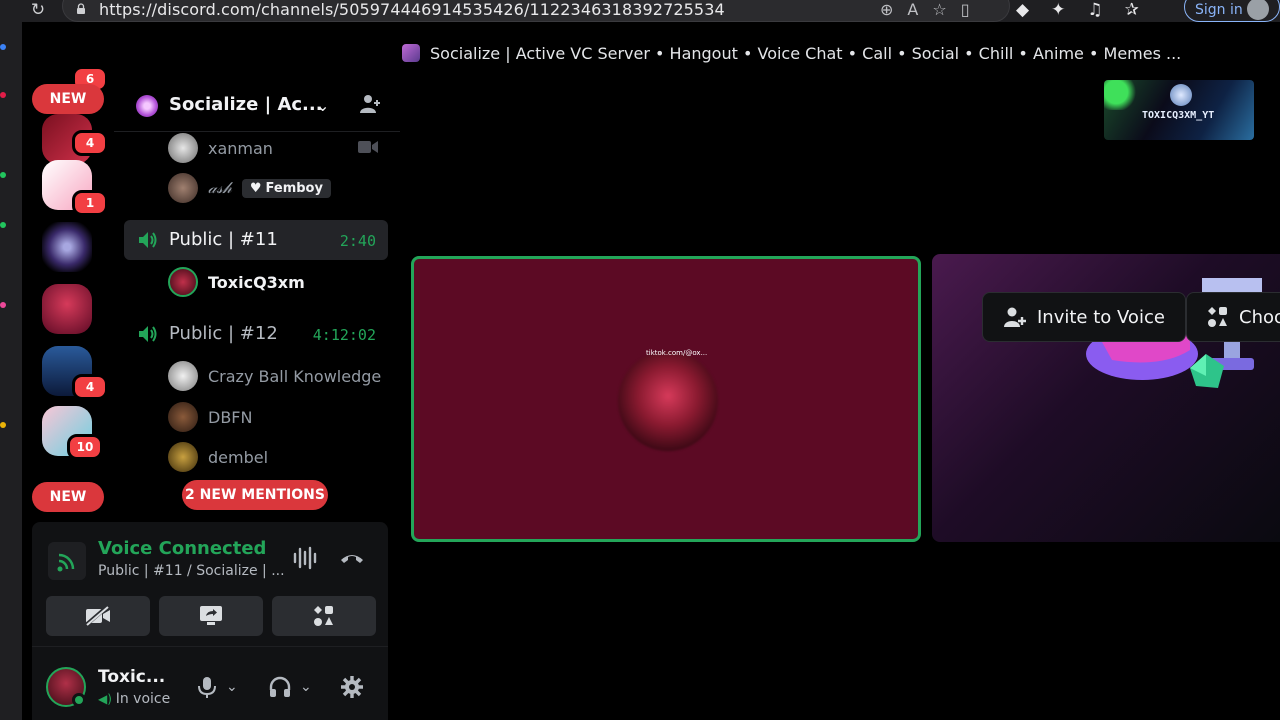  I want to click on invite-people-icon, so click(370, 104).